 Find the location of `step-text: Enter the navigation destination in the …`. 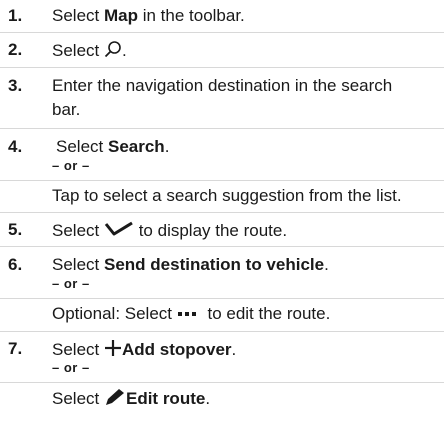

step-text: Enter the navigation destination in the … is located at coordinates (222, 85).